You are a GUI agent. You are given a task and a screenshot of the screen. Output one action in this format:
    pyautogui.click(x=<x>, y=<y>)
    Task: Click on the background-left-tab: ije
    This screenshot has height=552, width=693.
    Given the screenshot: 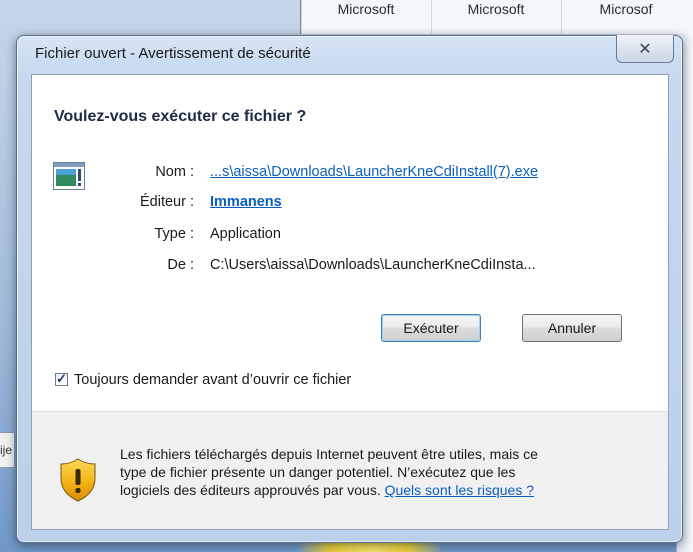 What is the action you would take?
    pyautogui.click(x=7, y=450)
    